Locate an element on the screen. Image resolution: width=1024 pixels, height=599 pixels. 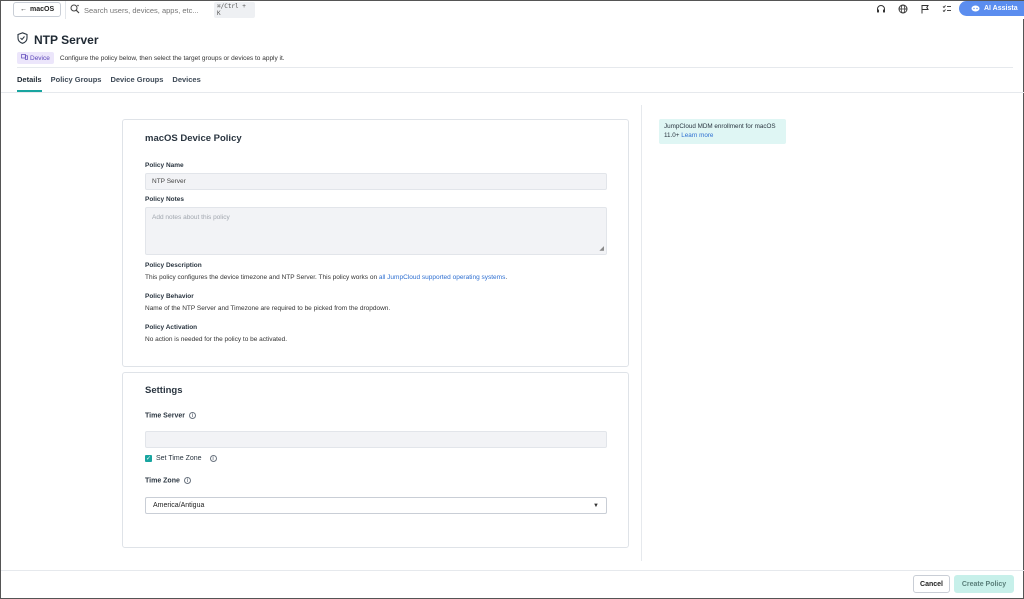
shield-icon is located at coordinates (22, 40).